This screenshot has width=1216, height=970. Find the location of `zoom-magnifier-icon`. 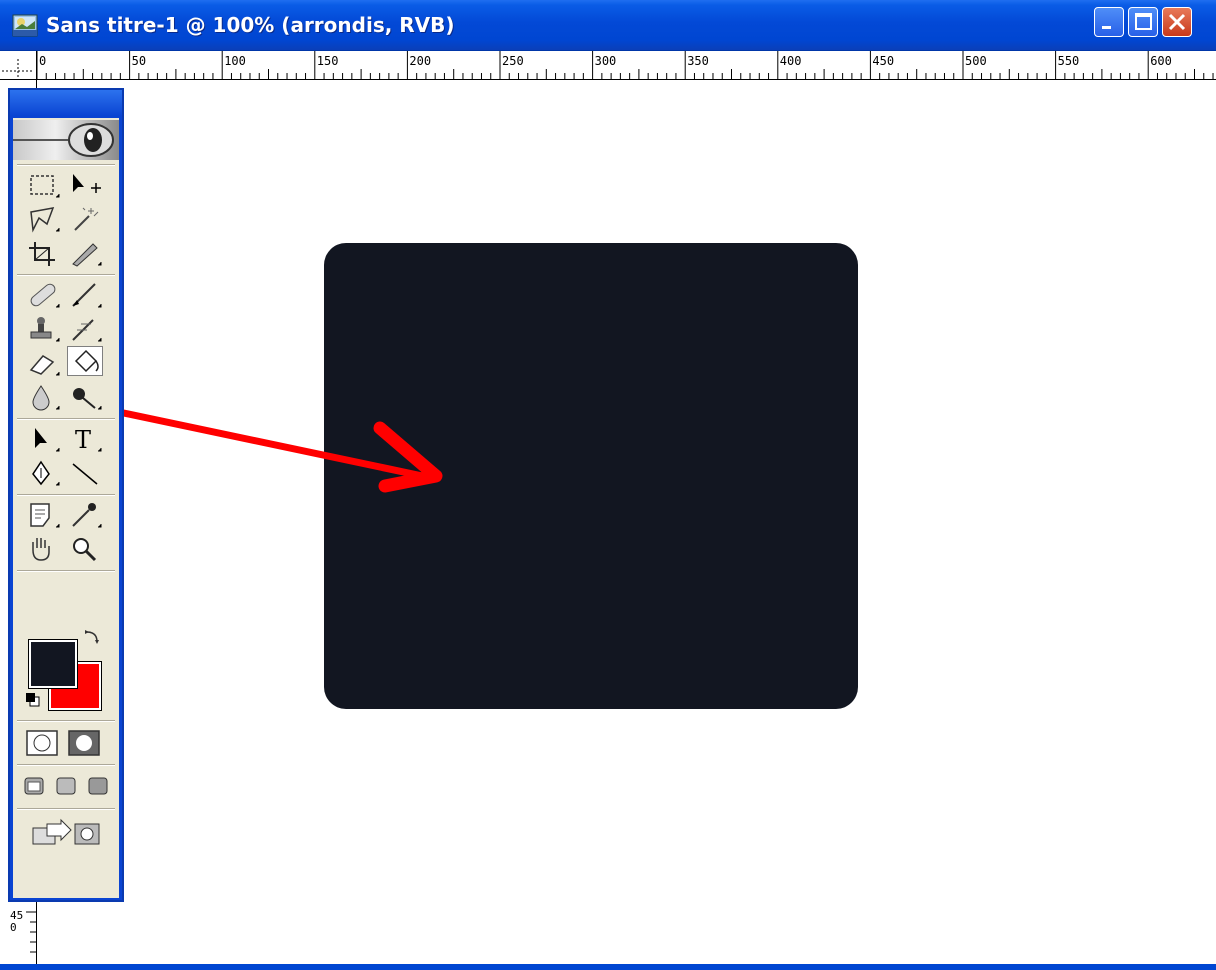

zoom-magnifier-icon is located at coordinates (85, 550).